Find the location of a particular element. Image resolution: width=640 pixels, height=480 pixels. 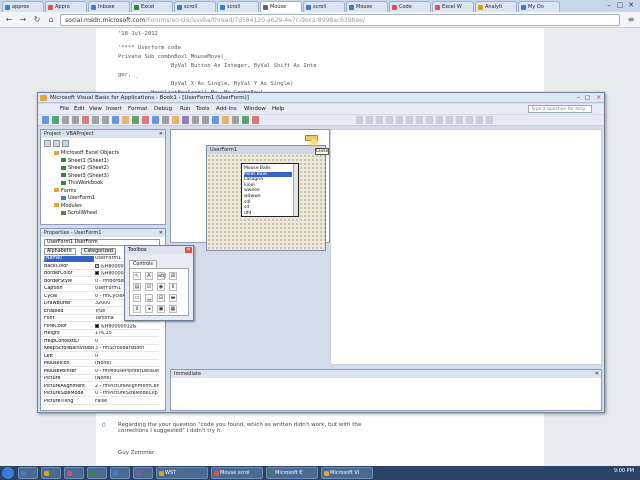

list-scrollbar is located at coordinates (295, 190).